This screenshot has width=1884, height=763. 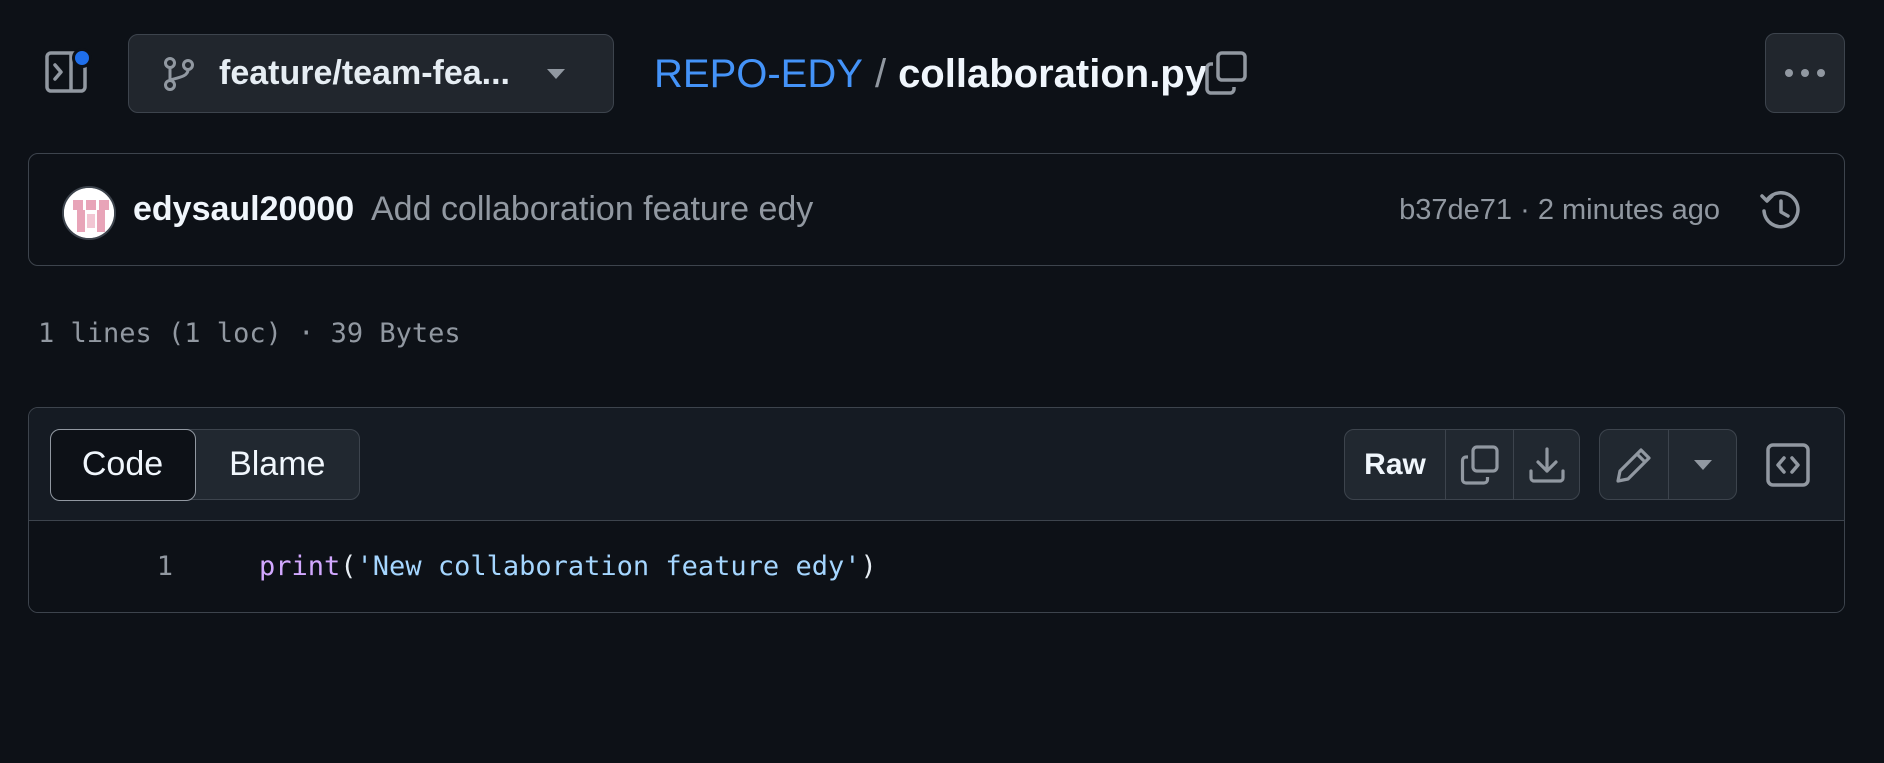 I want to click on pencil-icon, so click(x=1633, y=465).